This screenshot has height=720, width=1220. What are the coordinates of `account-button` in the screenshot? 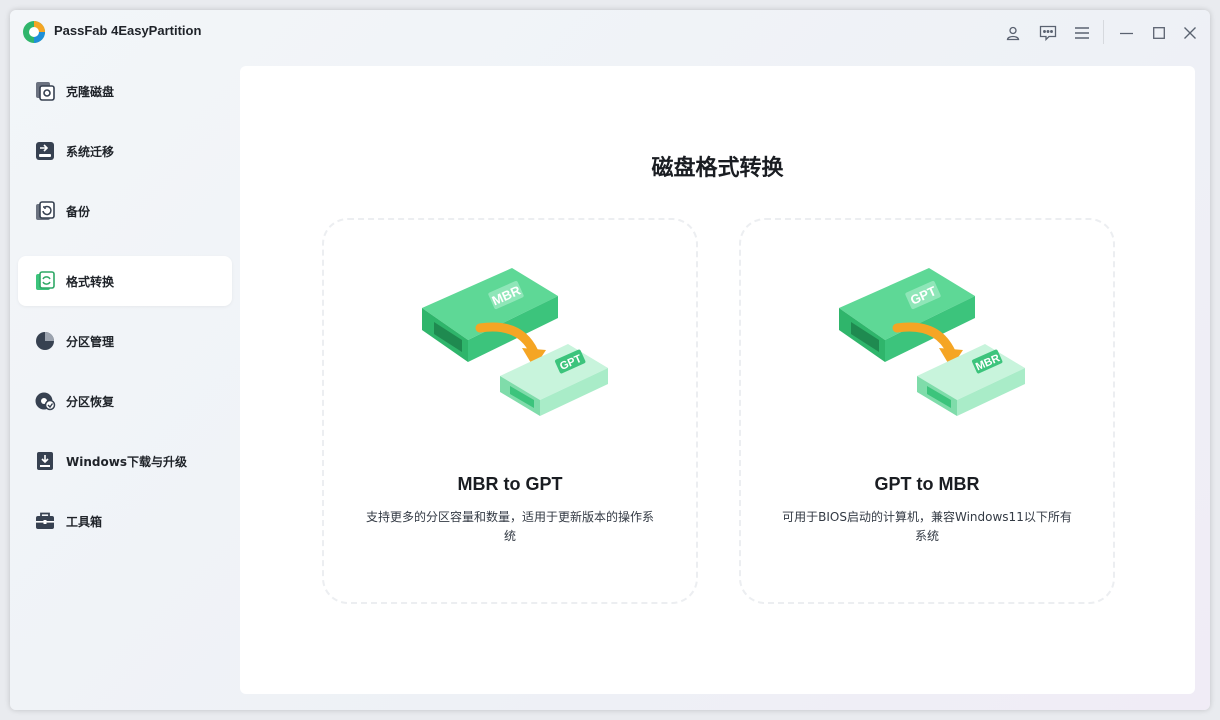 It's located at (1013, 33).